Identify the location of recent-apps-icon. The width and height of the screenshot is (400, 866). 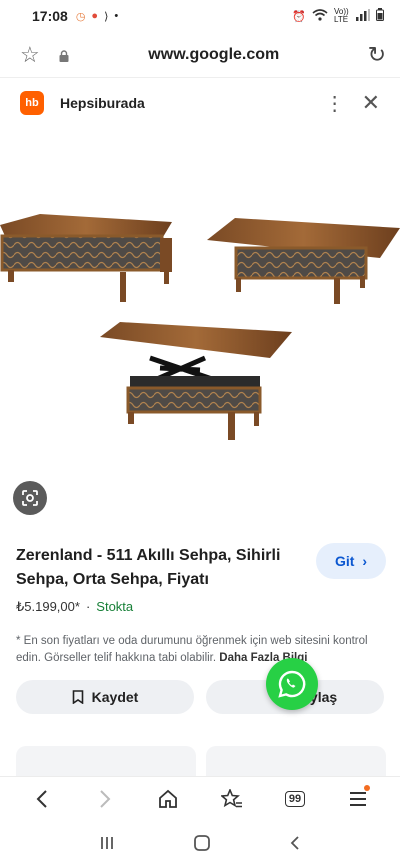
(107, 845).